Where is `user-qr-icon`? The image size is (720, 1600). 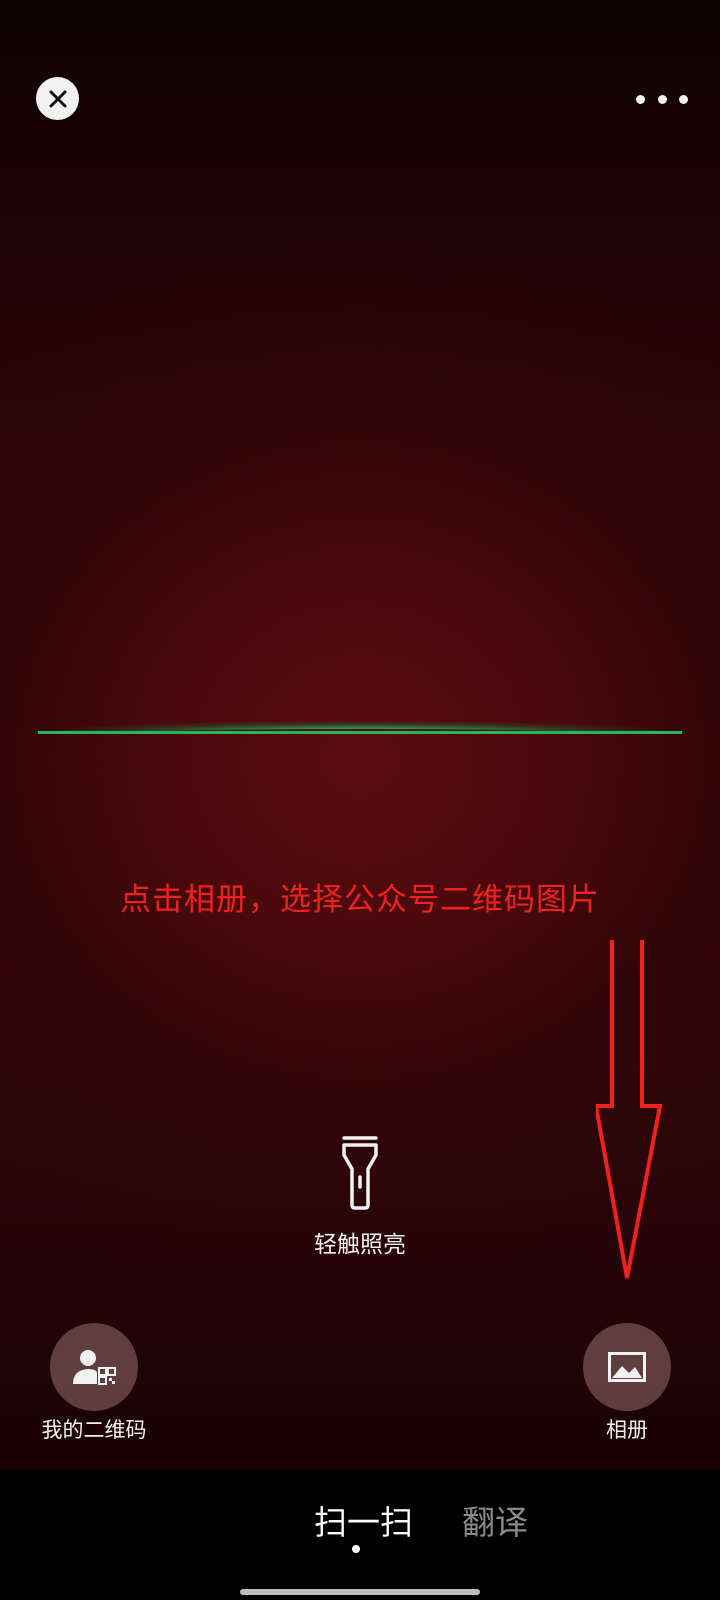
user-qr-icon is located at coordinates (94, 1367).